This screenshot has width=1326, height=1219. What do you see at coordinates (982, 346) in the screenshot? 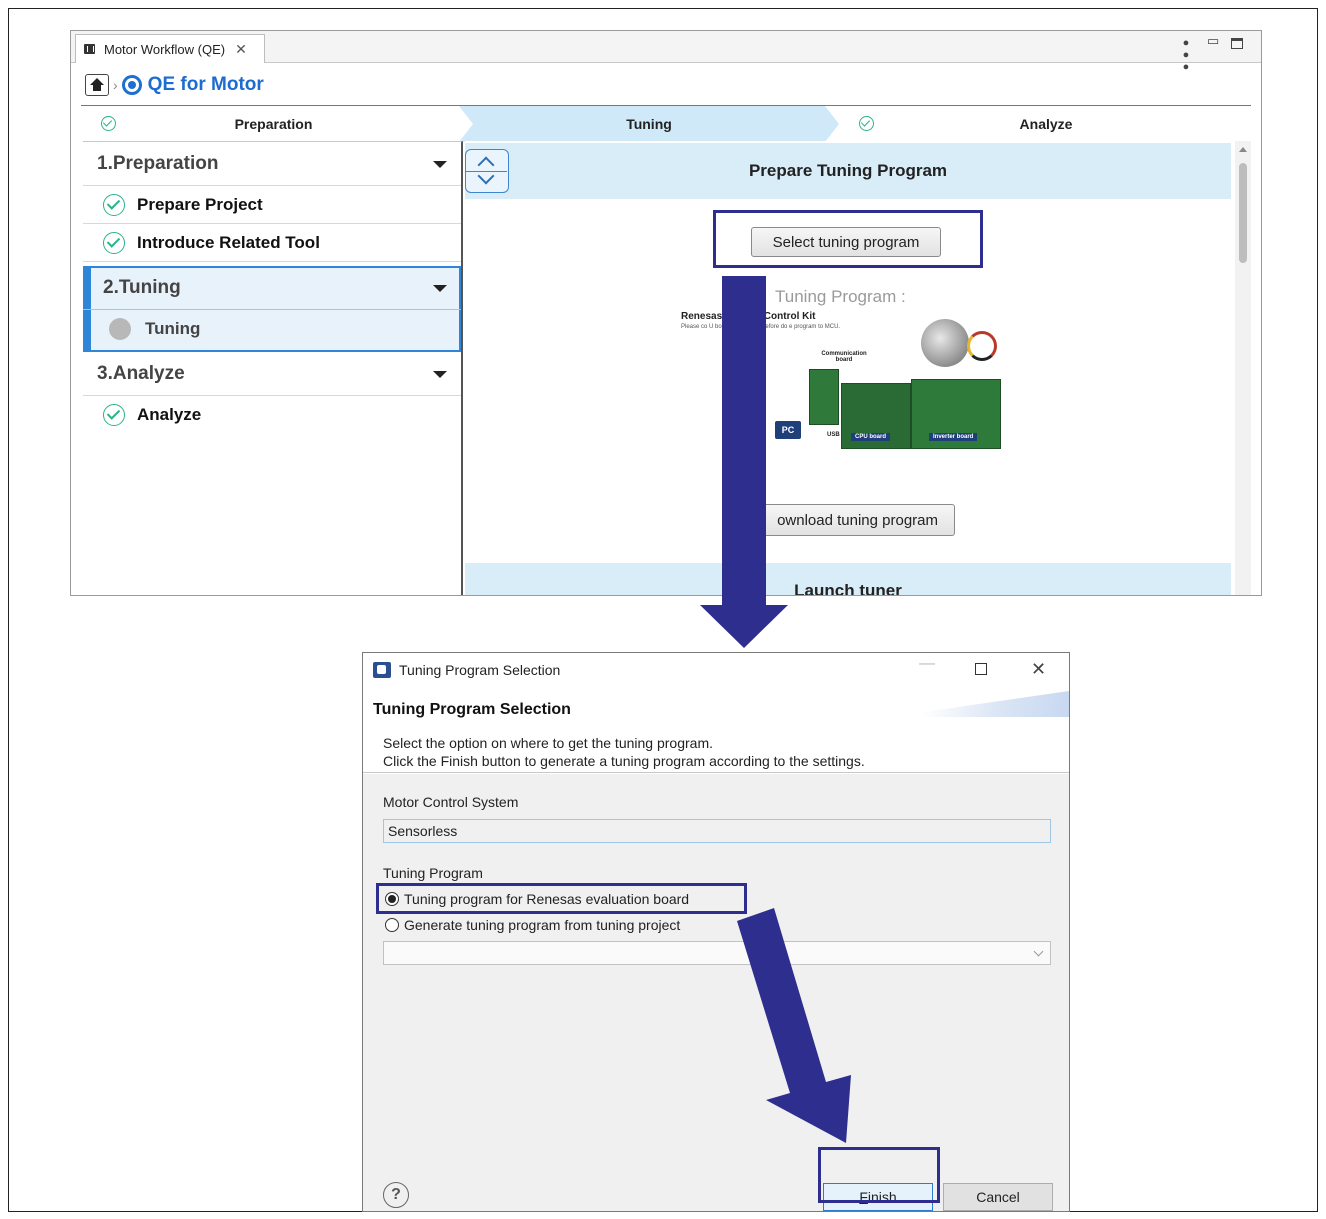
I see `motor-wires` at bounding box center [982, 346].